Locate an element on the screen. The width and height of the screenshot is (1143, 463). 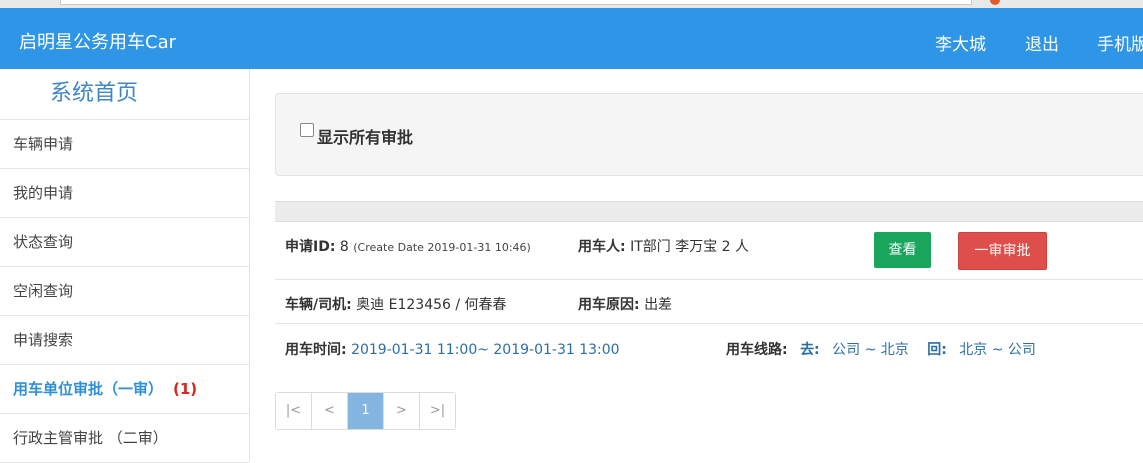
usage-time-field: 用车时间: 2019-01-31 11:00~ 2019-01-31 13:00 is located at coordinates (452, 349).